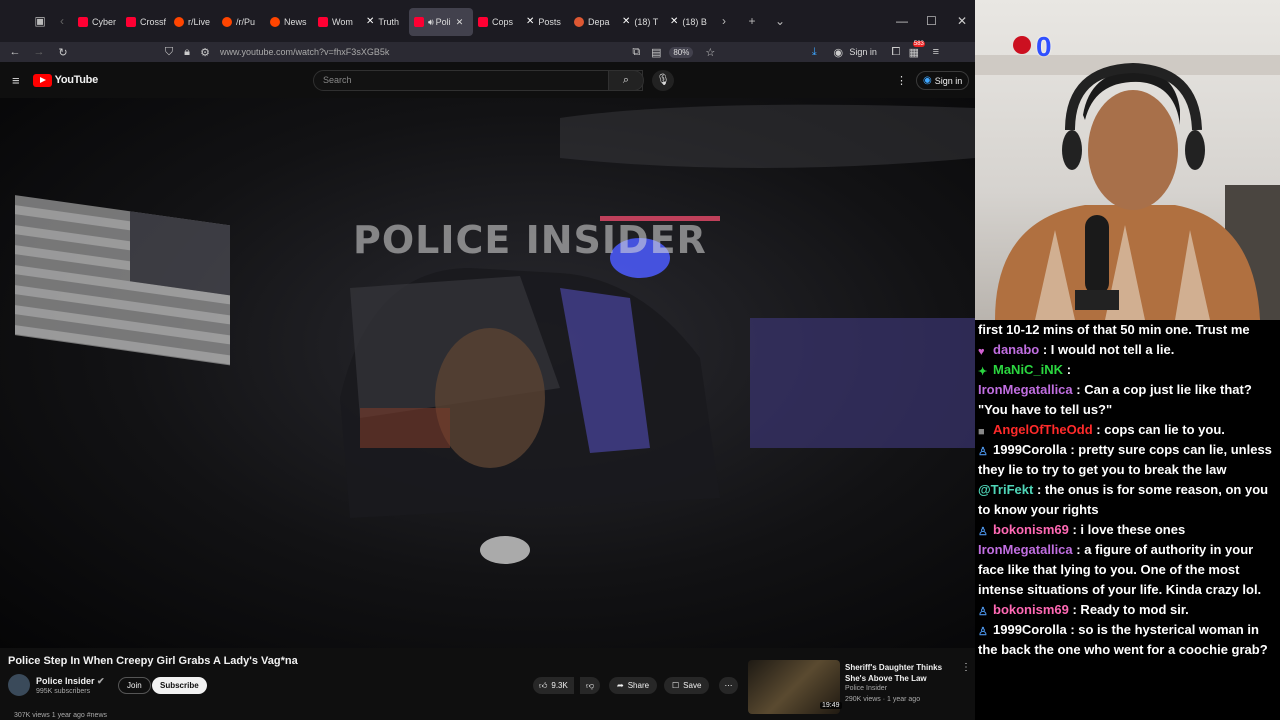 The width and height of the screenshot is (1280, 720). What do you see at coordinates (478, 80) in the screenshot?
I see `search-input: Search` at bounding box center [478, 80].